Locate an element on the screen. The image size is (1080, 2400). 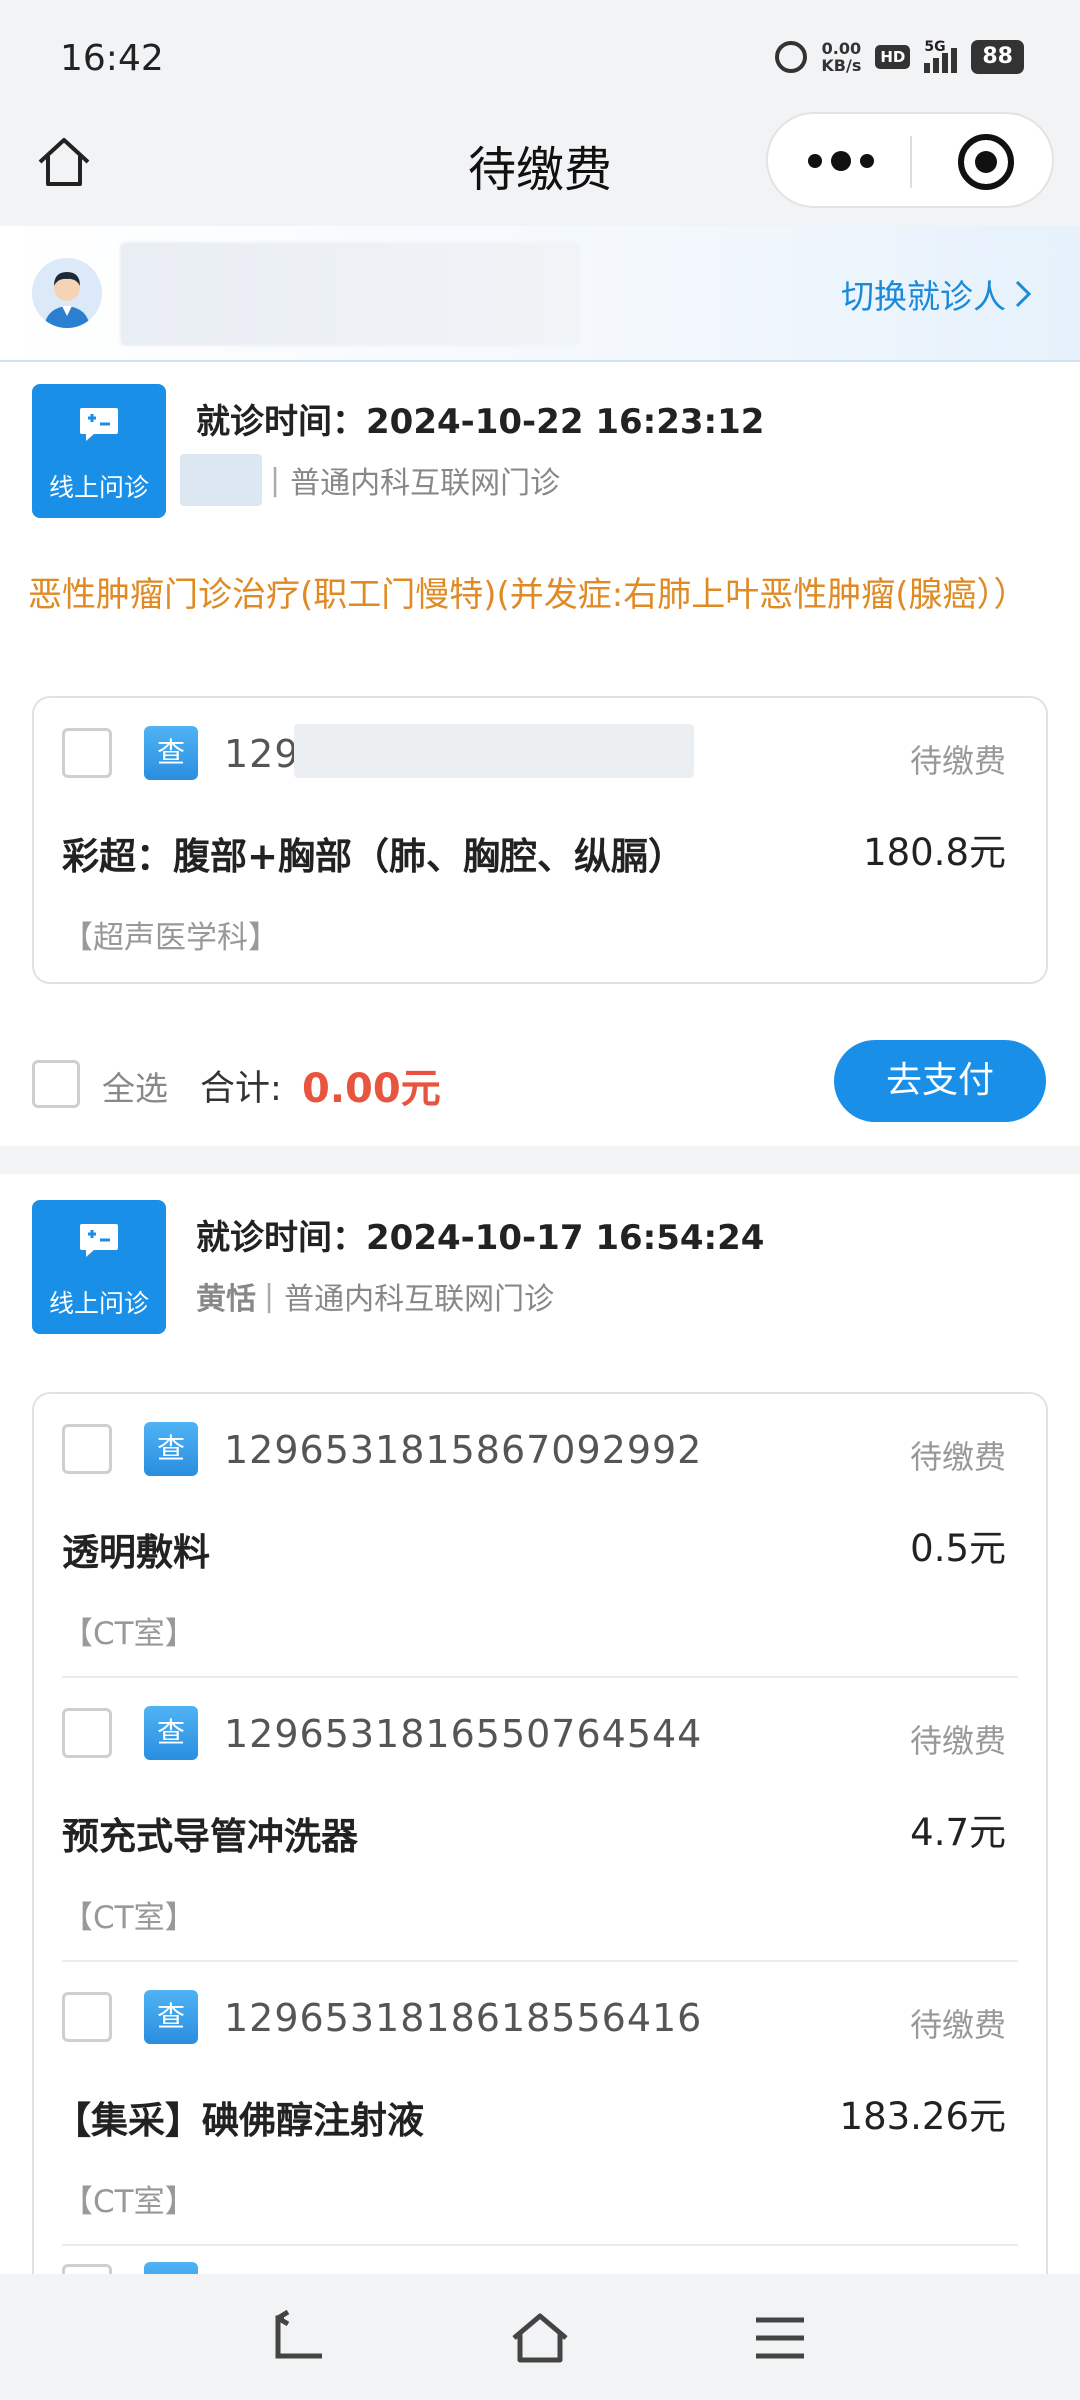
select-all-label: 全选 is located at coordinates (135, 1086).